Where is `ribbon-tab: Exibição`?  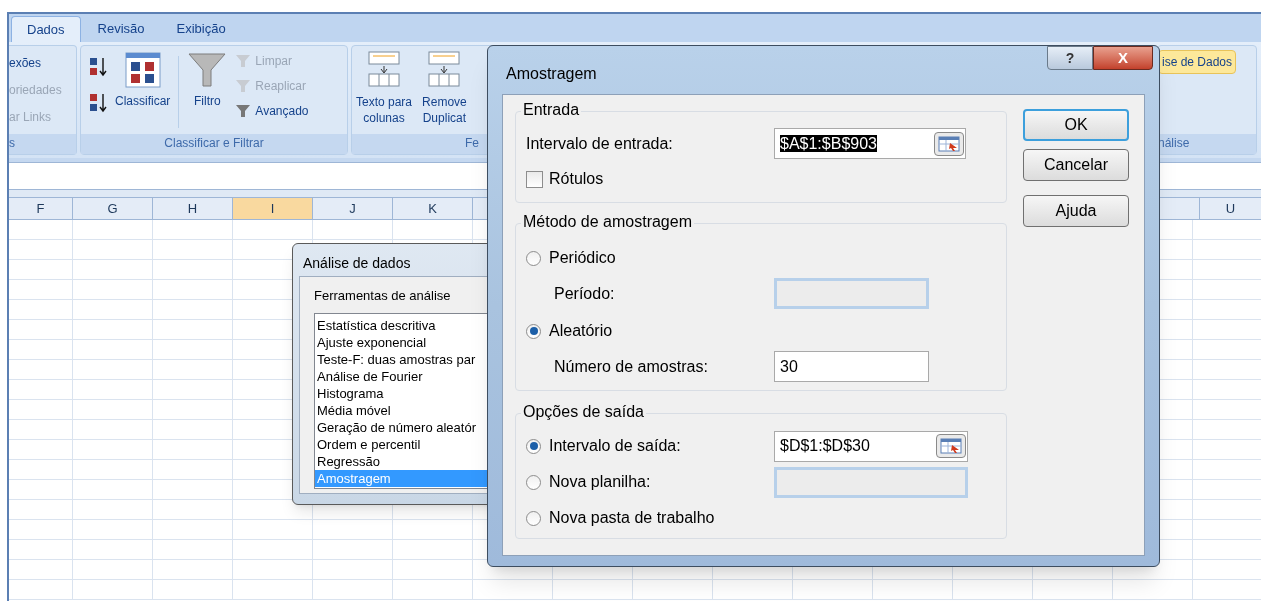 ribbon-tab: Exibição is located at coordinates (201, 29).